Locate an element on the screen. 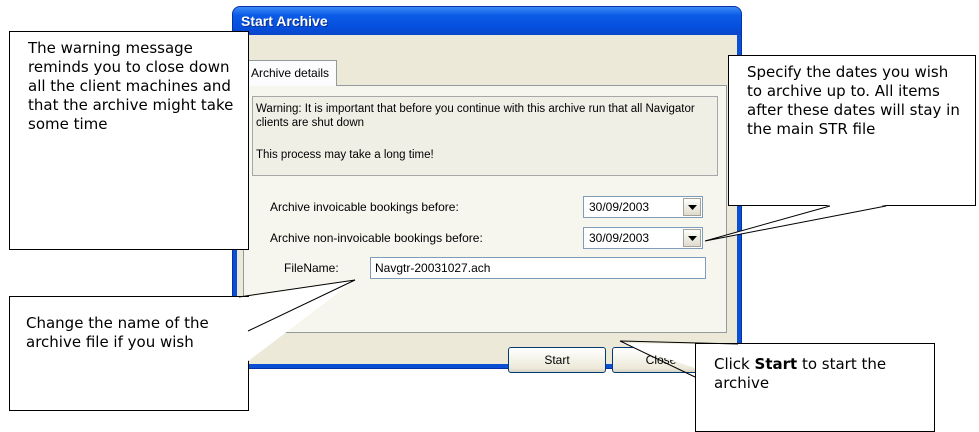  filename-input is located at coordinates (538, 268).